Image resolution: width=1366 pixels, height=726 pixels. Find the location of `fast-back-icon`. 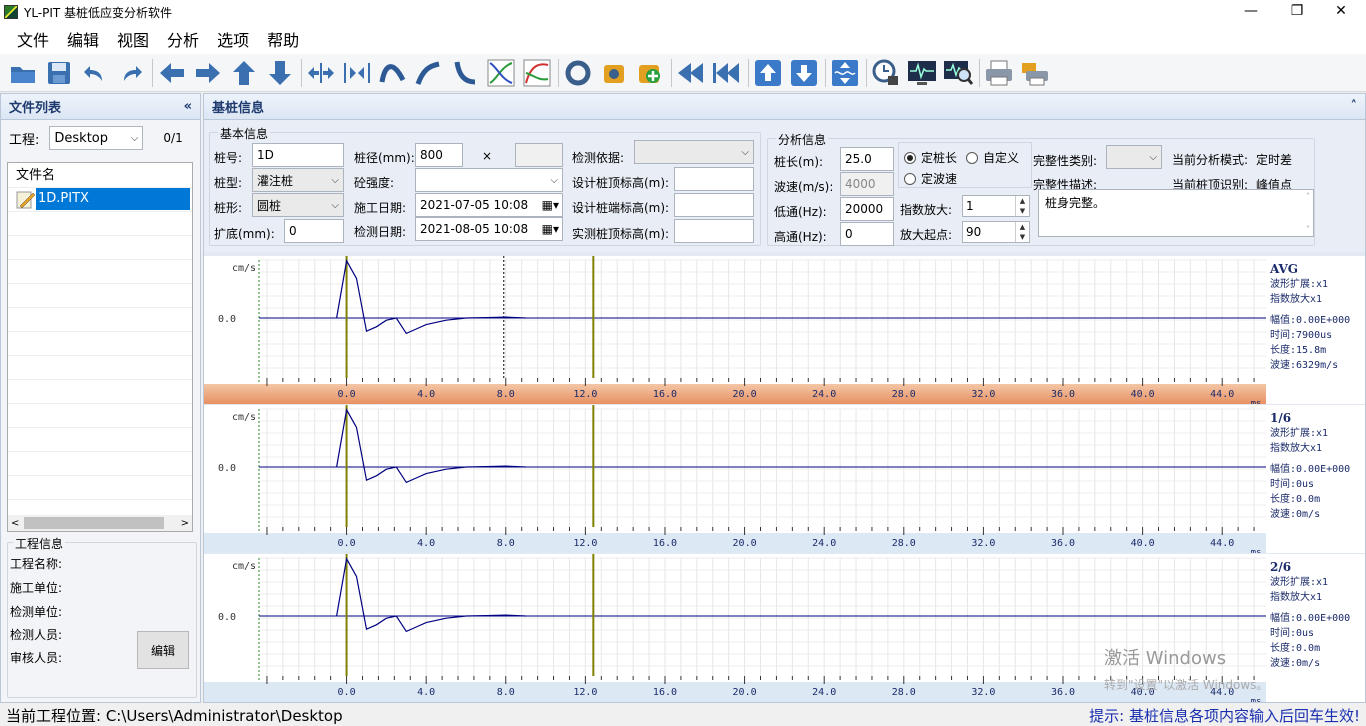

fast-back-icon is located at coordinates (727, 73).